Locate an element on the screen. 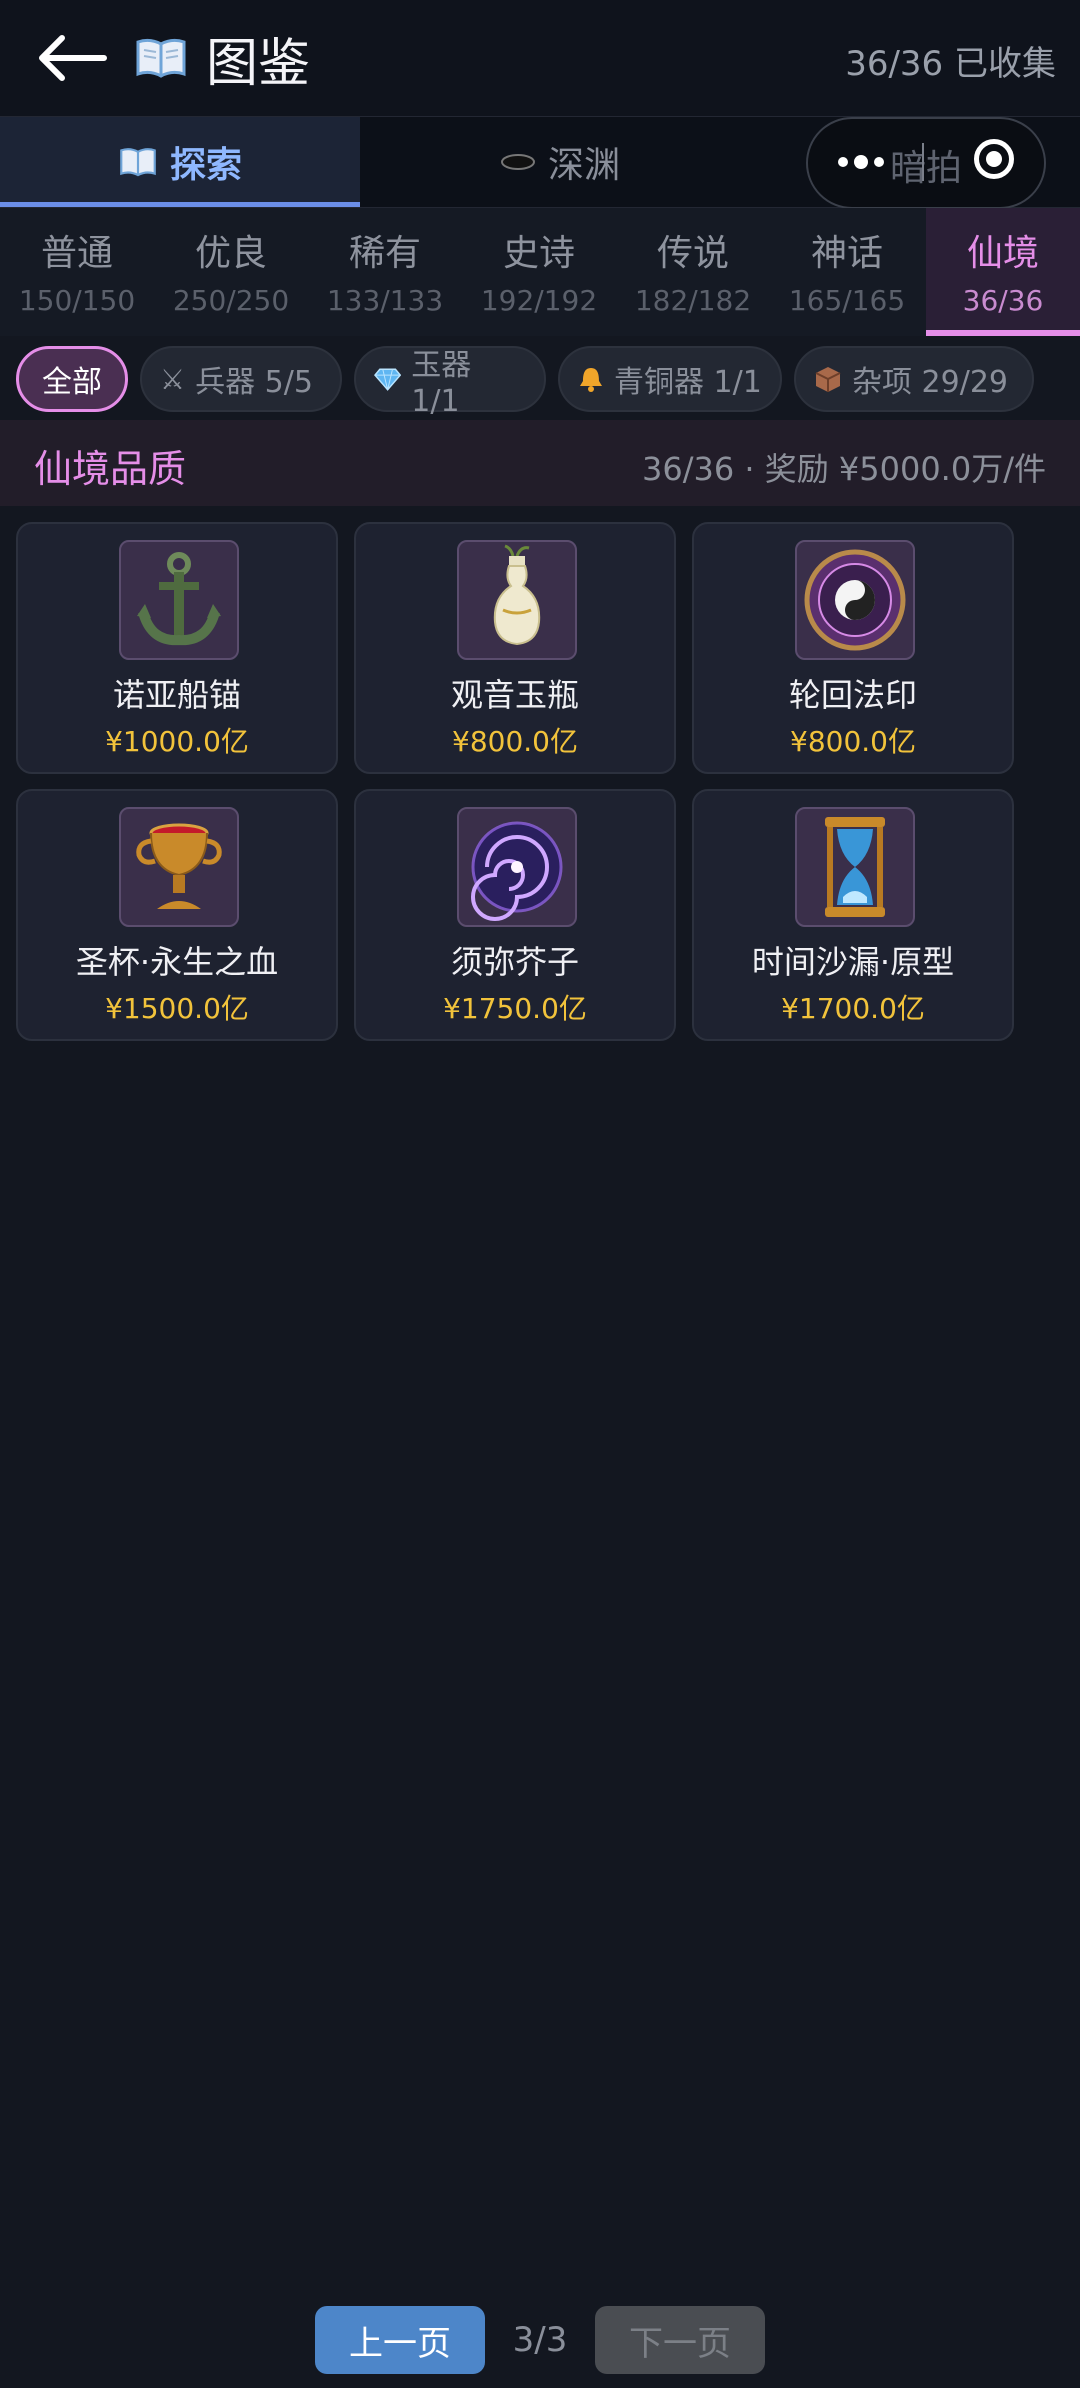 The height and width of the screenshot is (2388, 1080). filter-label: 杂项 29/29 is located at coordinates (930, 382).